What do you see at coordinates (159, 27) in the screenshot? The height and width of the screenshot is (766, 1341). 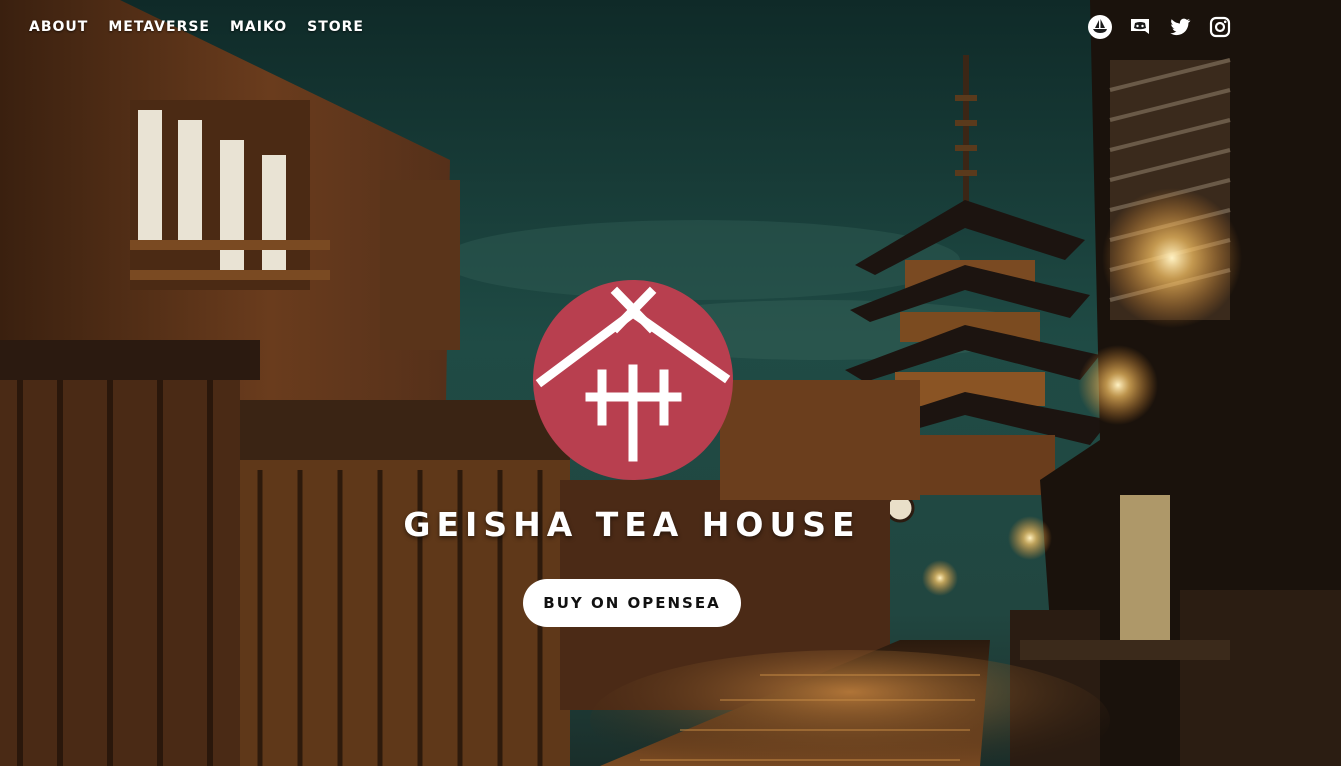 I see `nav-metaverse: METAVERSE` at bounding box center [159, 27].